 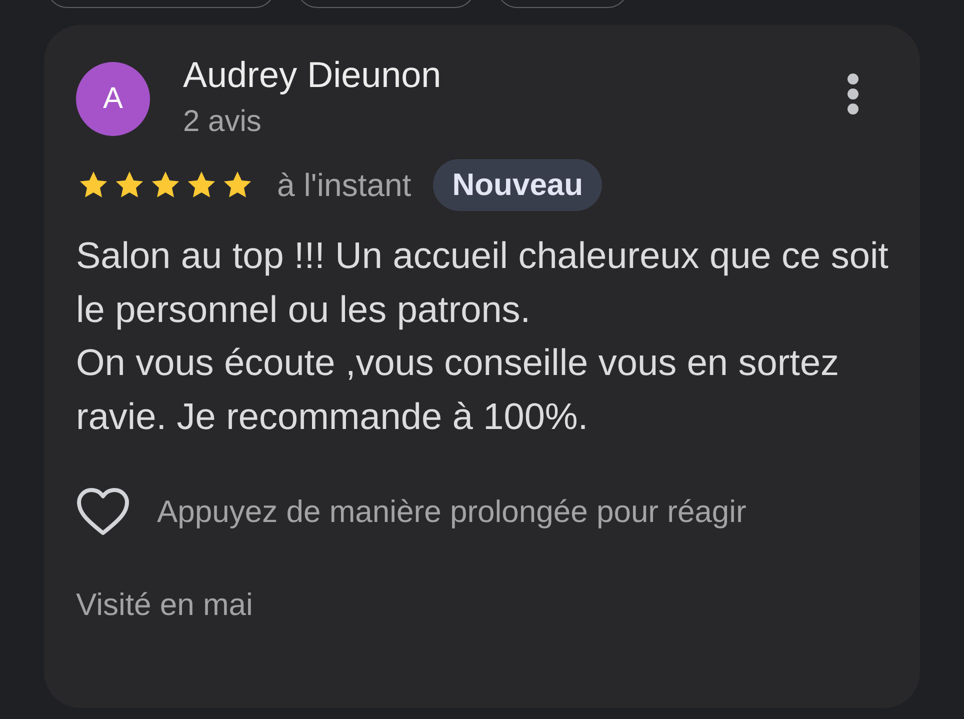 What do you see at coordinates (517, 185) in the screenshot?
I see `new-badge: Nouveau` at bounding box center [517, 185].